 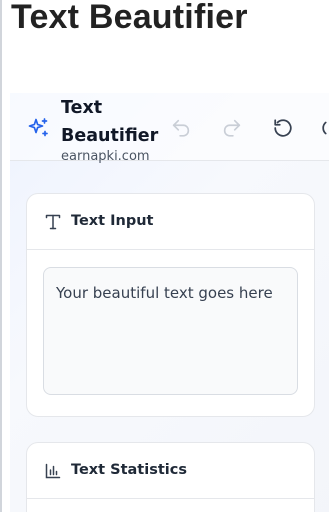 I want to click on undo-icon, so click(x=181, y=128).